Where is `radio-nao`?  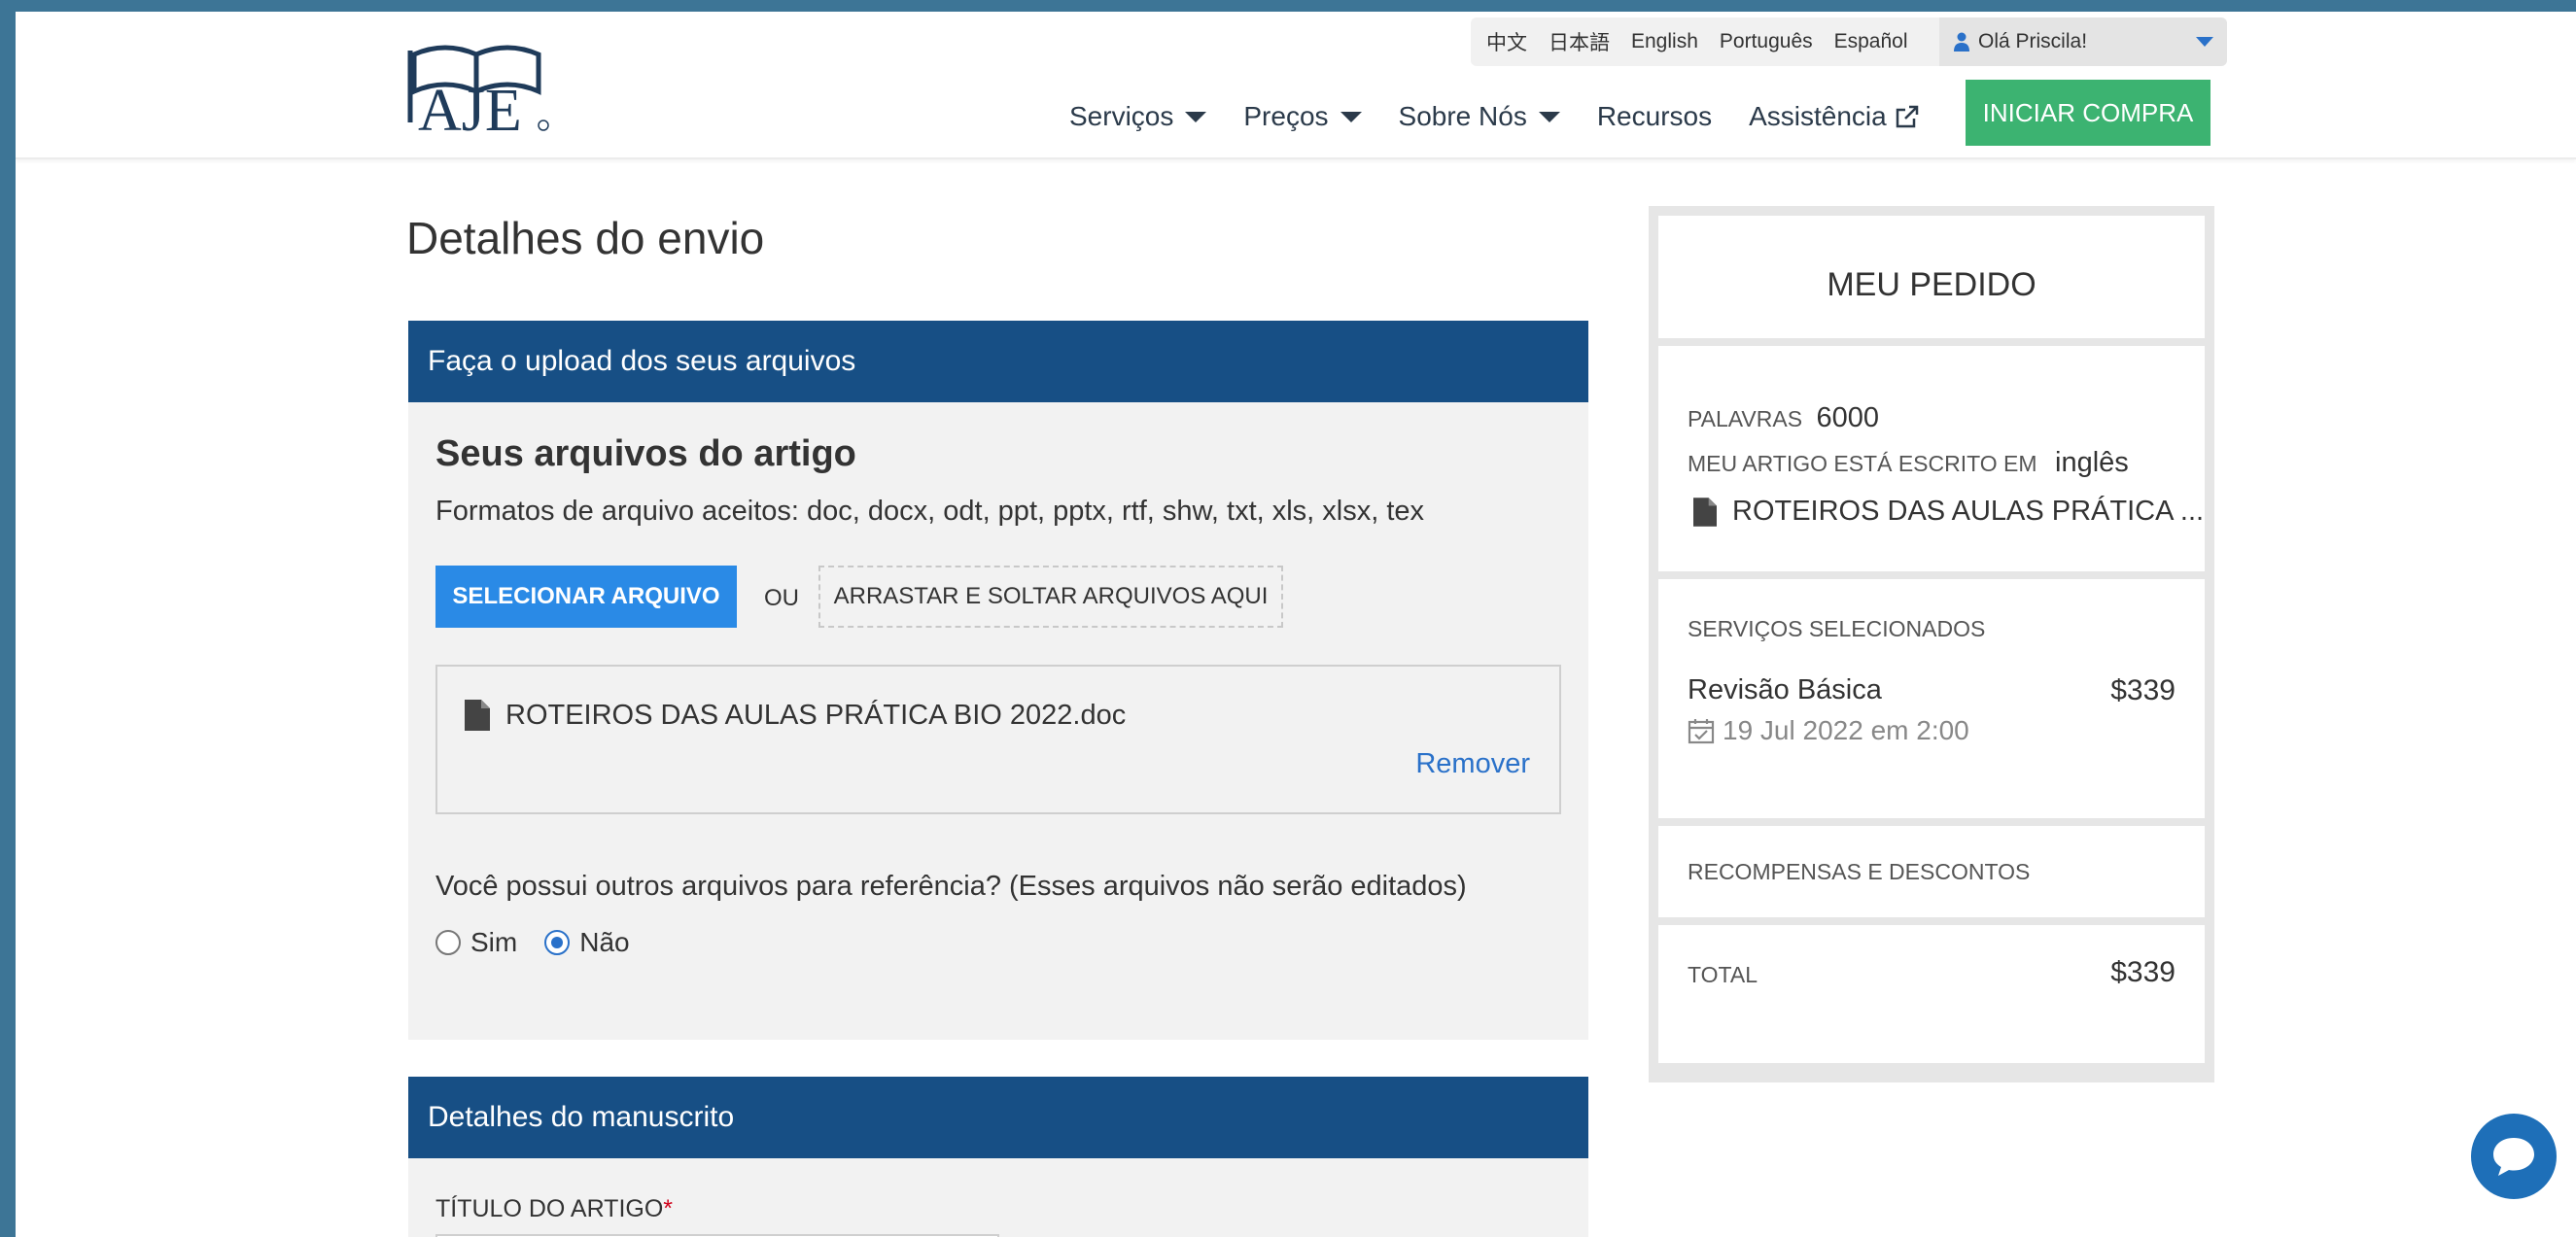
radio-nao is located at coordinates (557, 942).